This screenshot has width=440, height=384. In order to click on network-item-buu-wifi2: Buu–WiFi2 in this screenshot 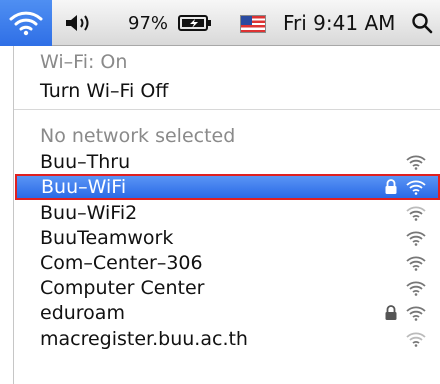, I will do `click(227, 213)`.